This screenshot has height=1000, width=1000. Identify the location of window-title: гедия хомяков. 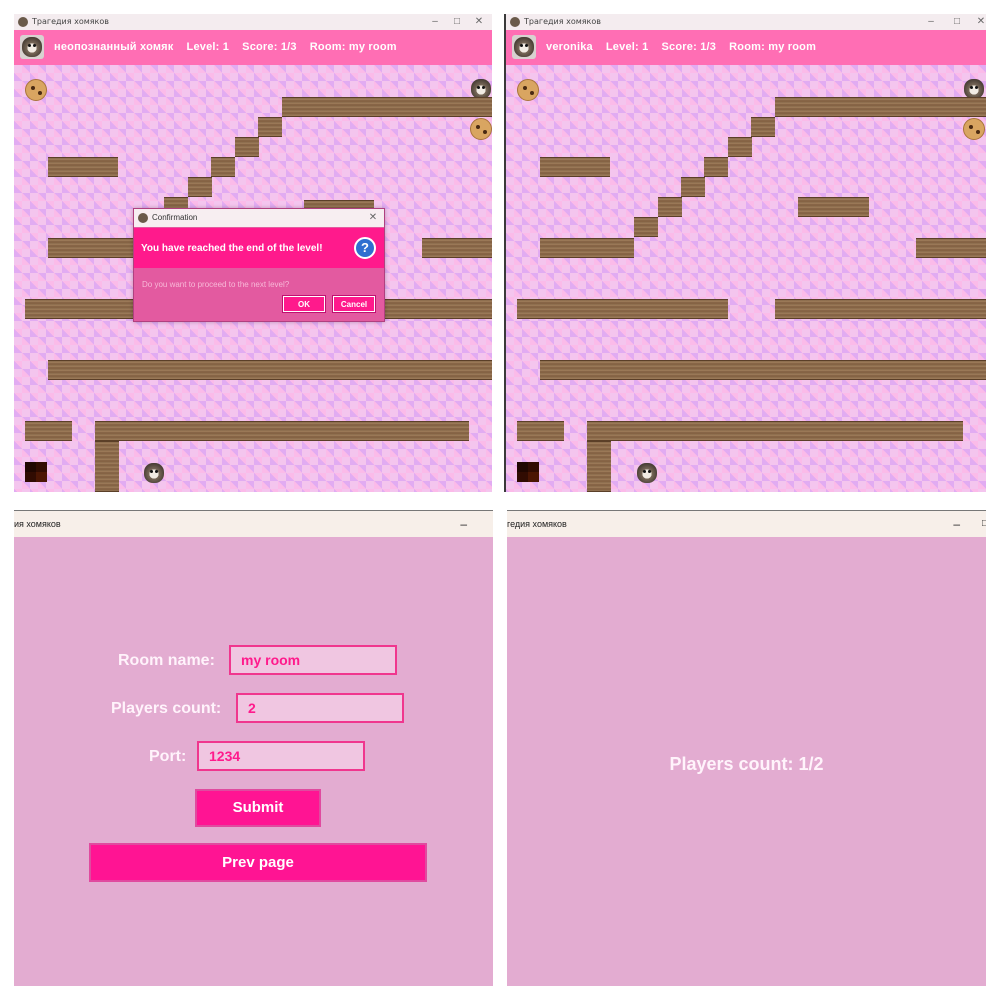
(537, 524).